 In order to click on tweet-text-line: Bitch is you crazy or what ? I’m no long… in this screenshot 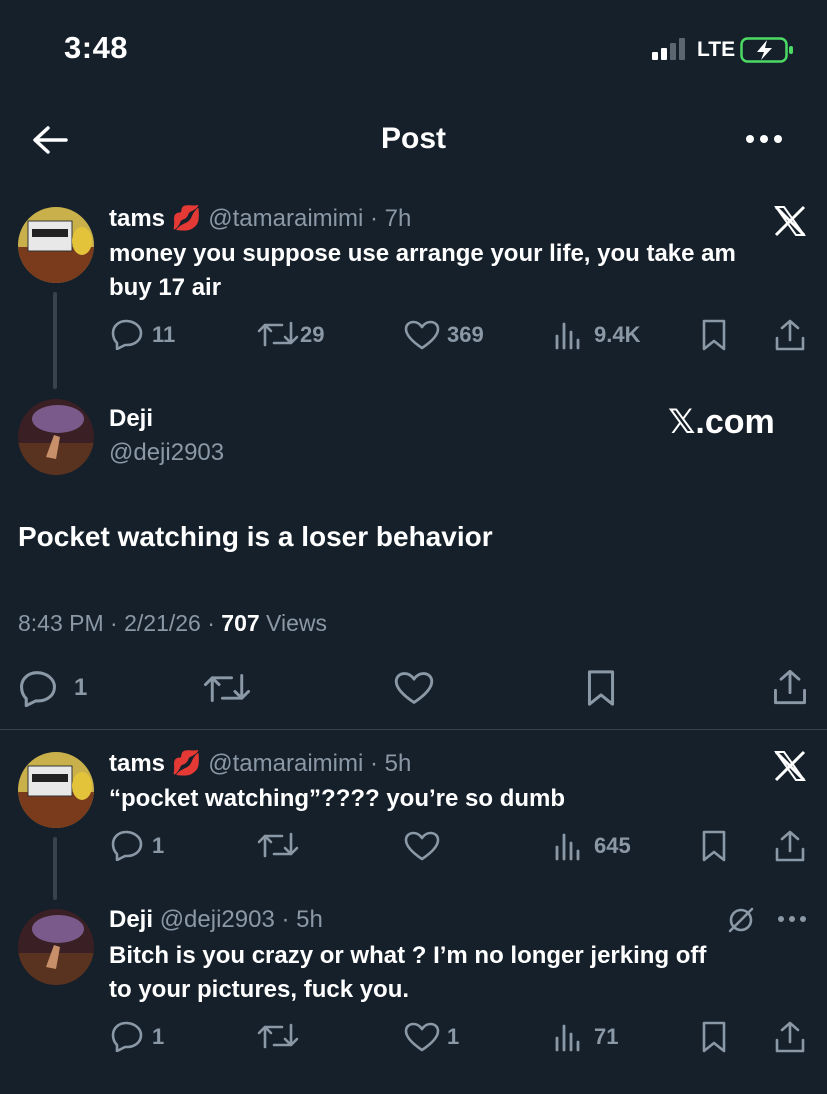, I will do `click(408, 955)`.